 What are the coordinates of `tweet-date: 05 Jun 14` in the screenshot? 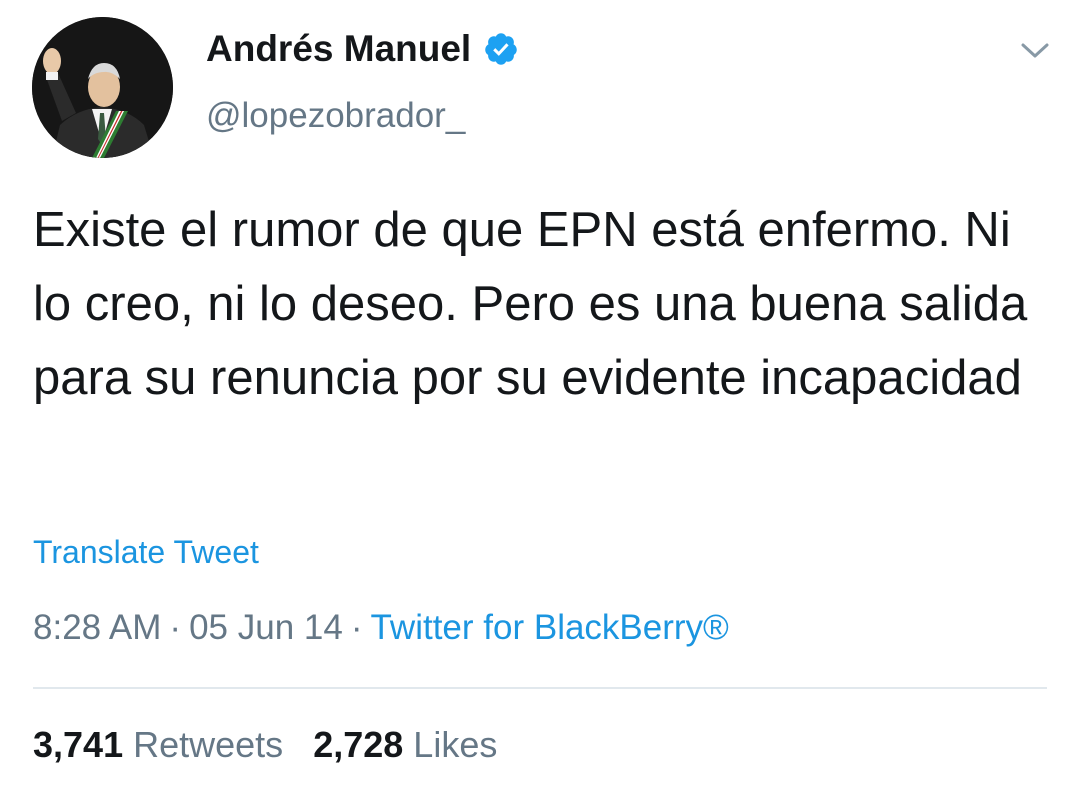 It's located at (266, 627).